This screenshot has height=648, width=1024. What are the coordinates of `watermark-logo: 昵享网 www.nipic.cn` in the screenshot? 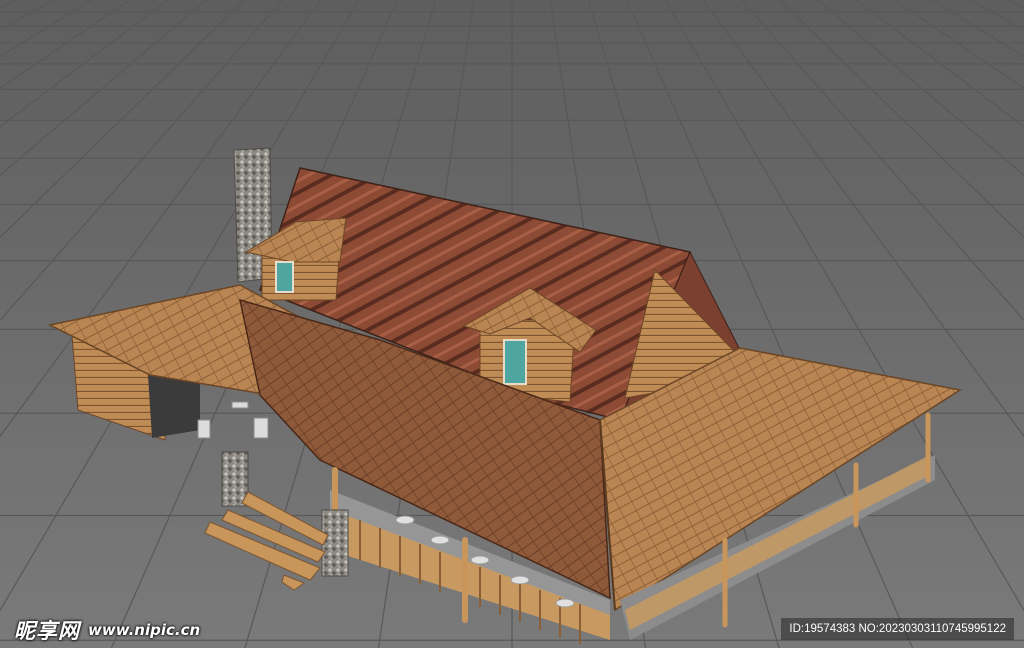 It's located at (107, 630).